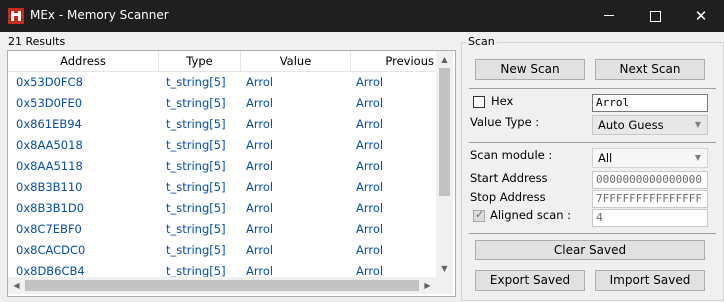  I want to click on table-row: 0x861EB94 t_string[5] Arrol Arrol, so click(222, 124).